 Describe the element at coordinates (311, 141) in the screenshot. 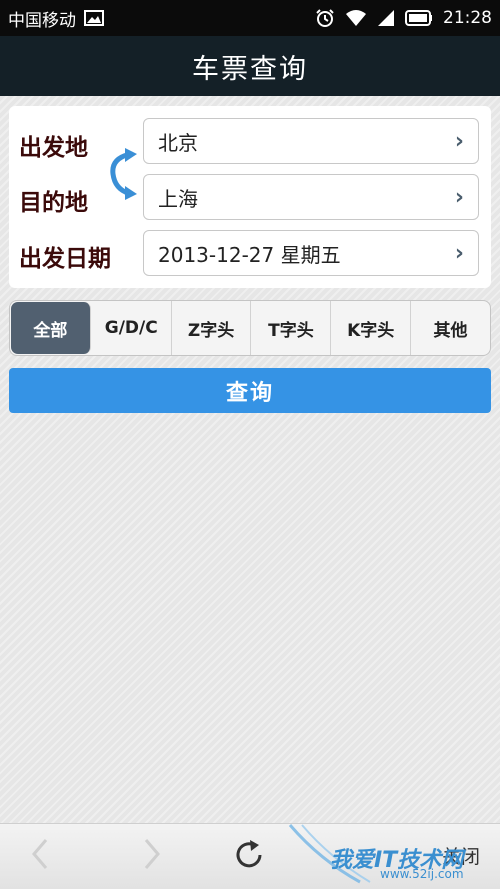

I see `from-station-field: 北京 ›` at that location.